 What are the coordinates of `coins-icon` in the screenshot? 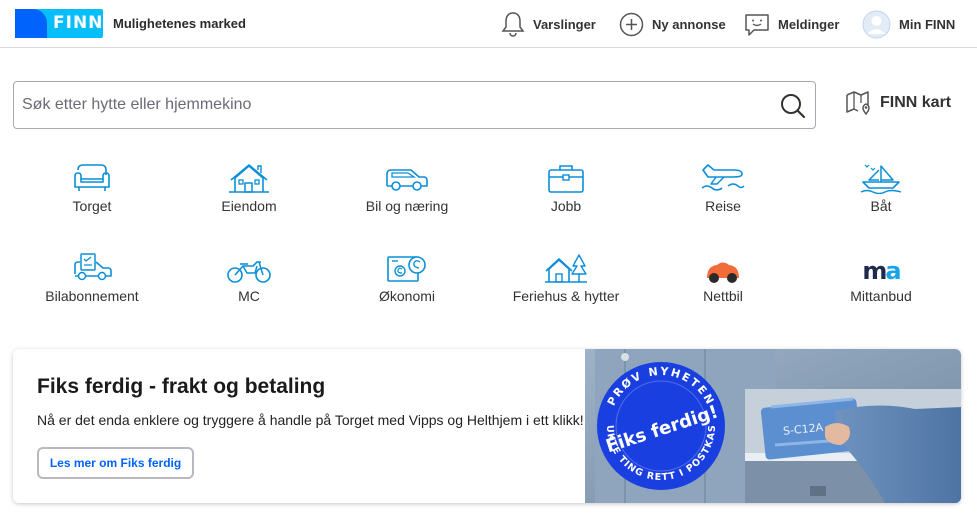 It's located at (406, 269).